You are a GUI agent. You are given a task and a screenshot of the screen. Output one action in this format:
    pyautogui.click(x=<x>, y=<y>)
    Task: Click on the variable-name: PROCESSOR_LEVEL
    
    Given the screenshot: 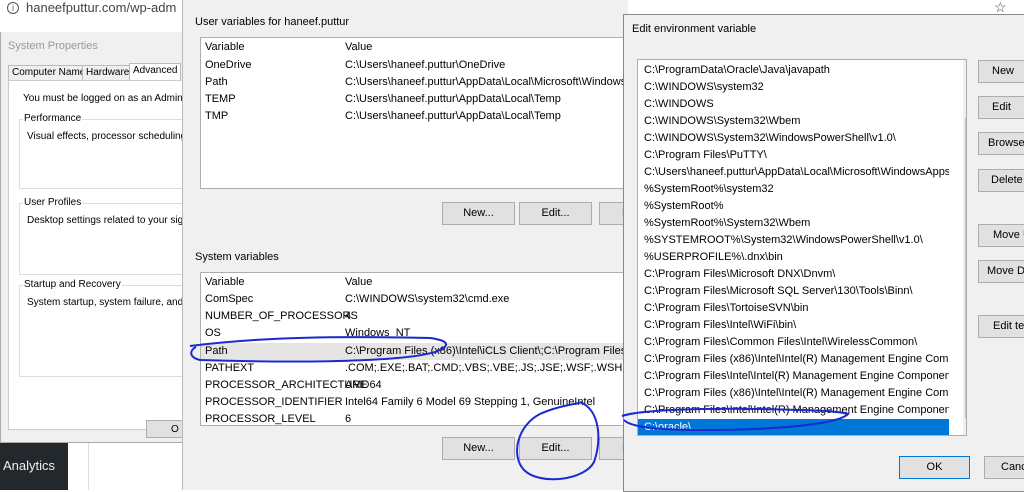 What is the action you would take?
    pyautogui.click(x=260, y=419)
    